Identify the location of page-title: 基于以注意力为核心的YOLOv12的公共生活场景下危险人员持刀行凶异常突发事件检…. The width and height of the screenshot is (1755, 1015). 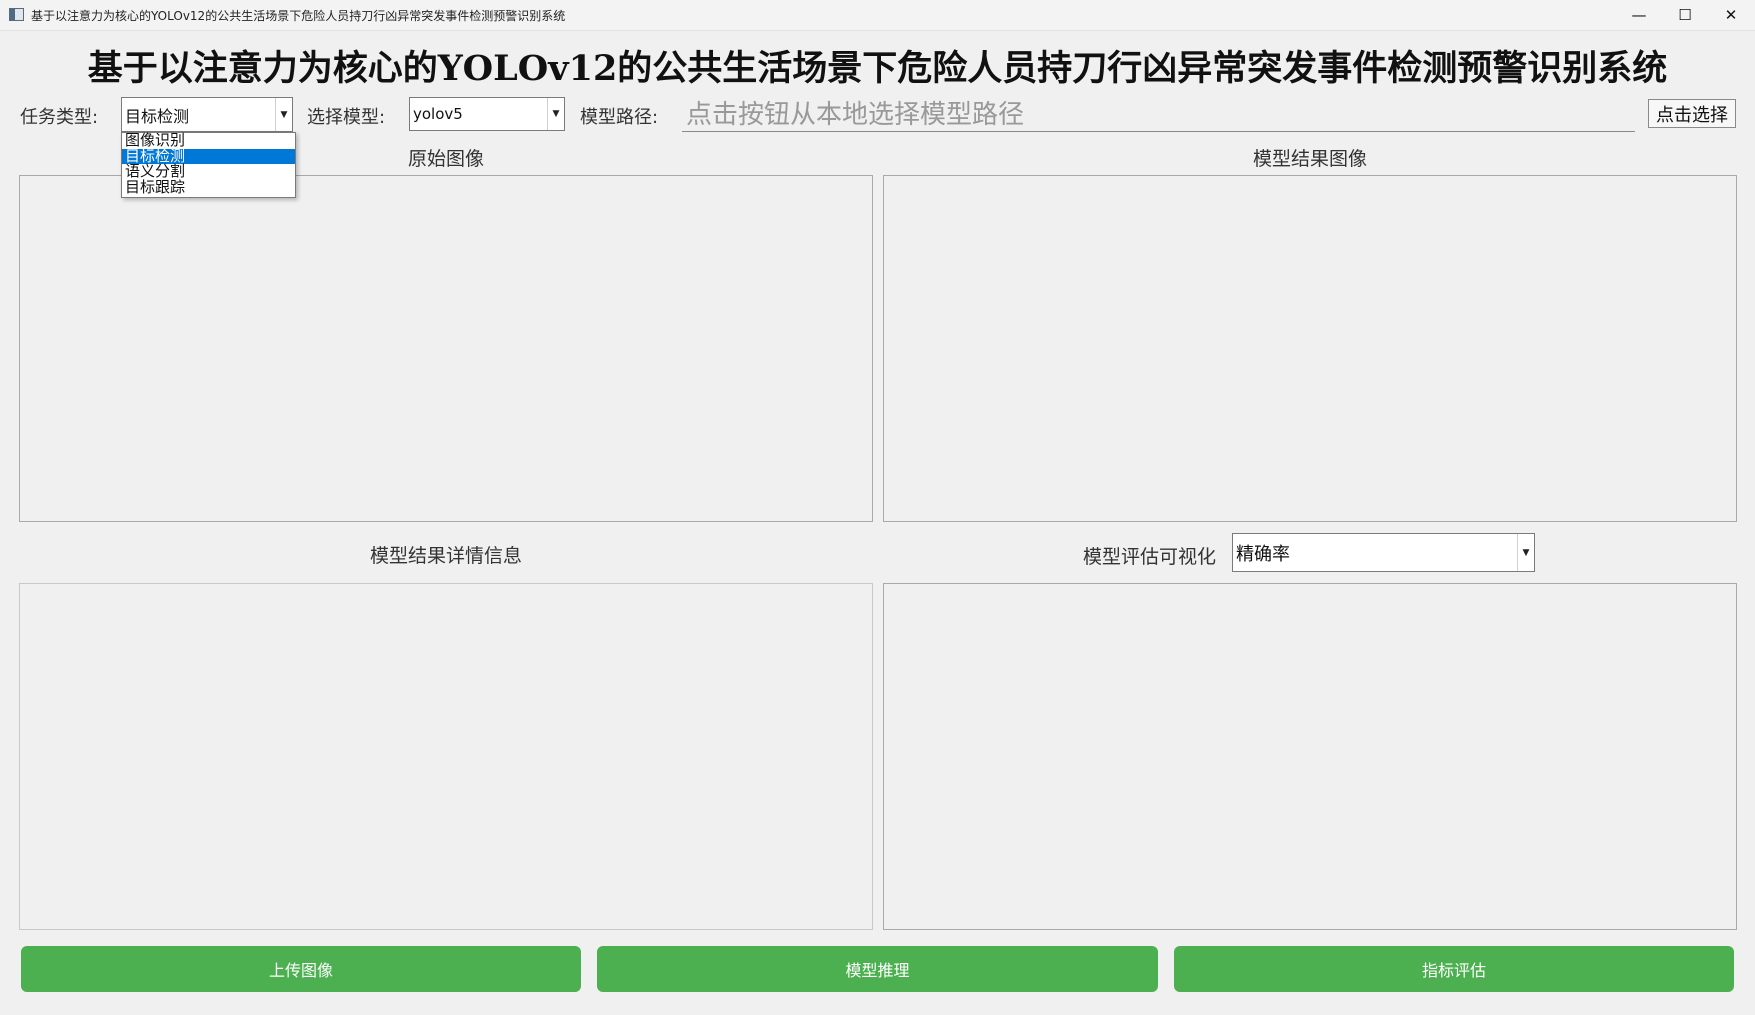
(877, 68).